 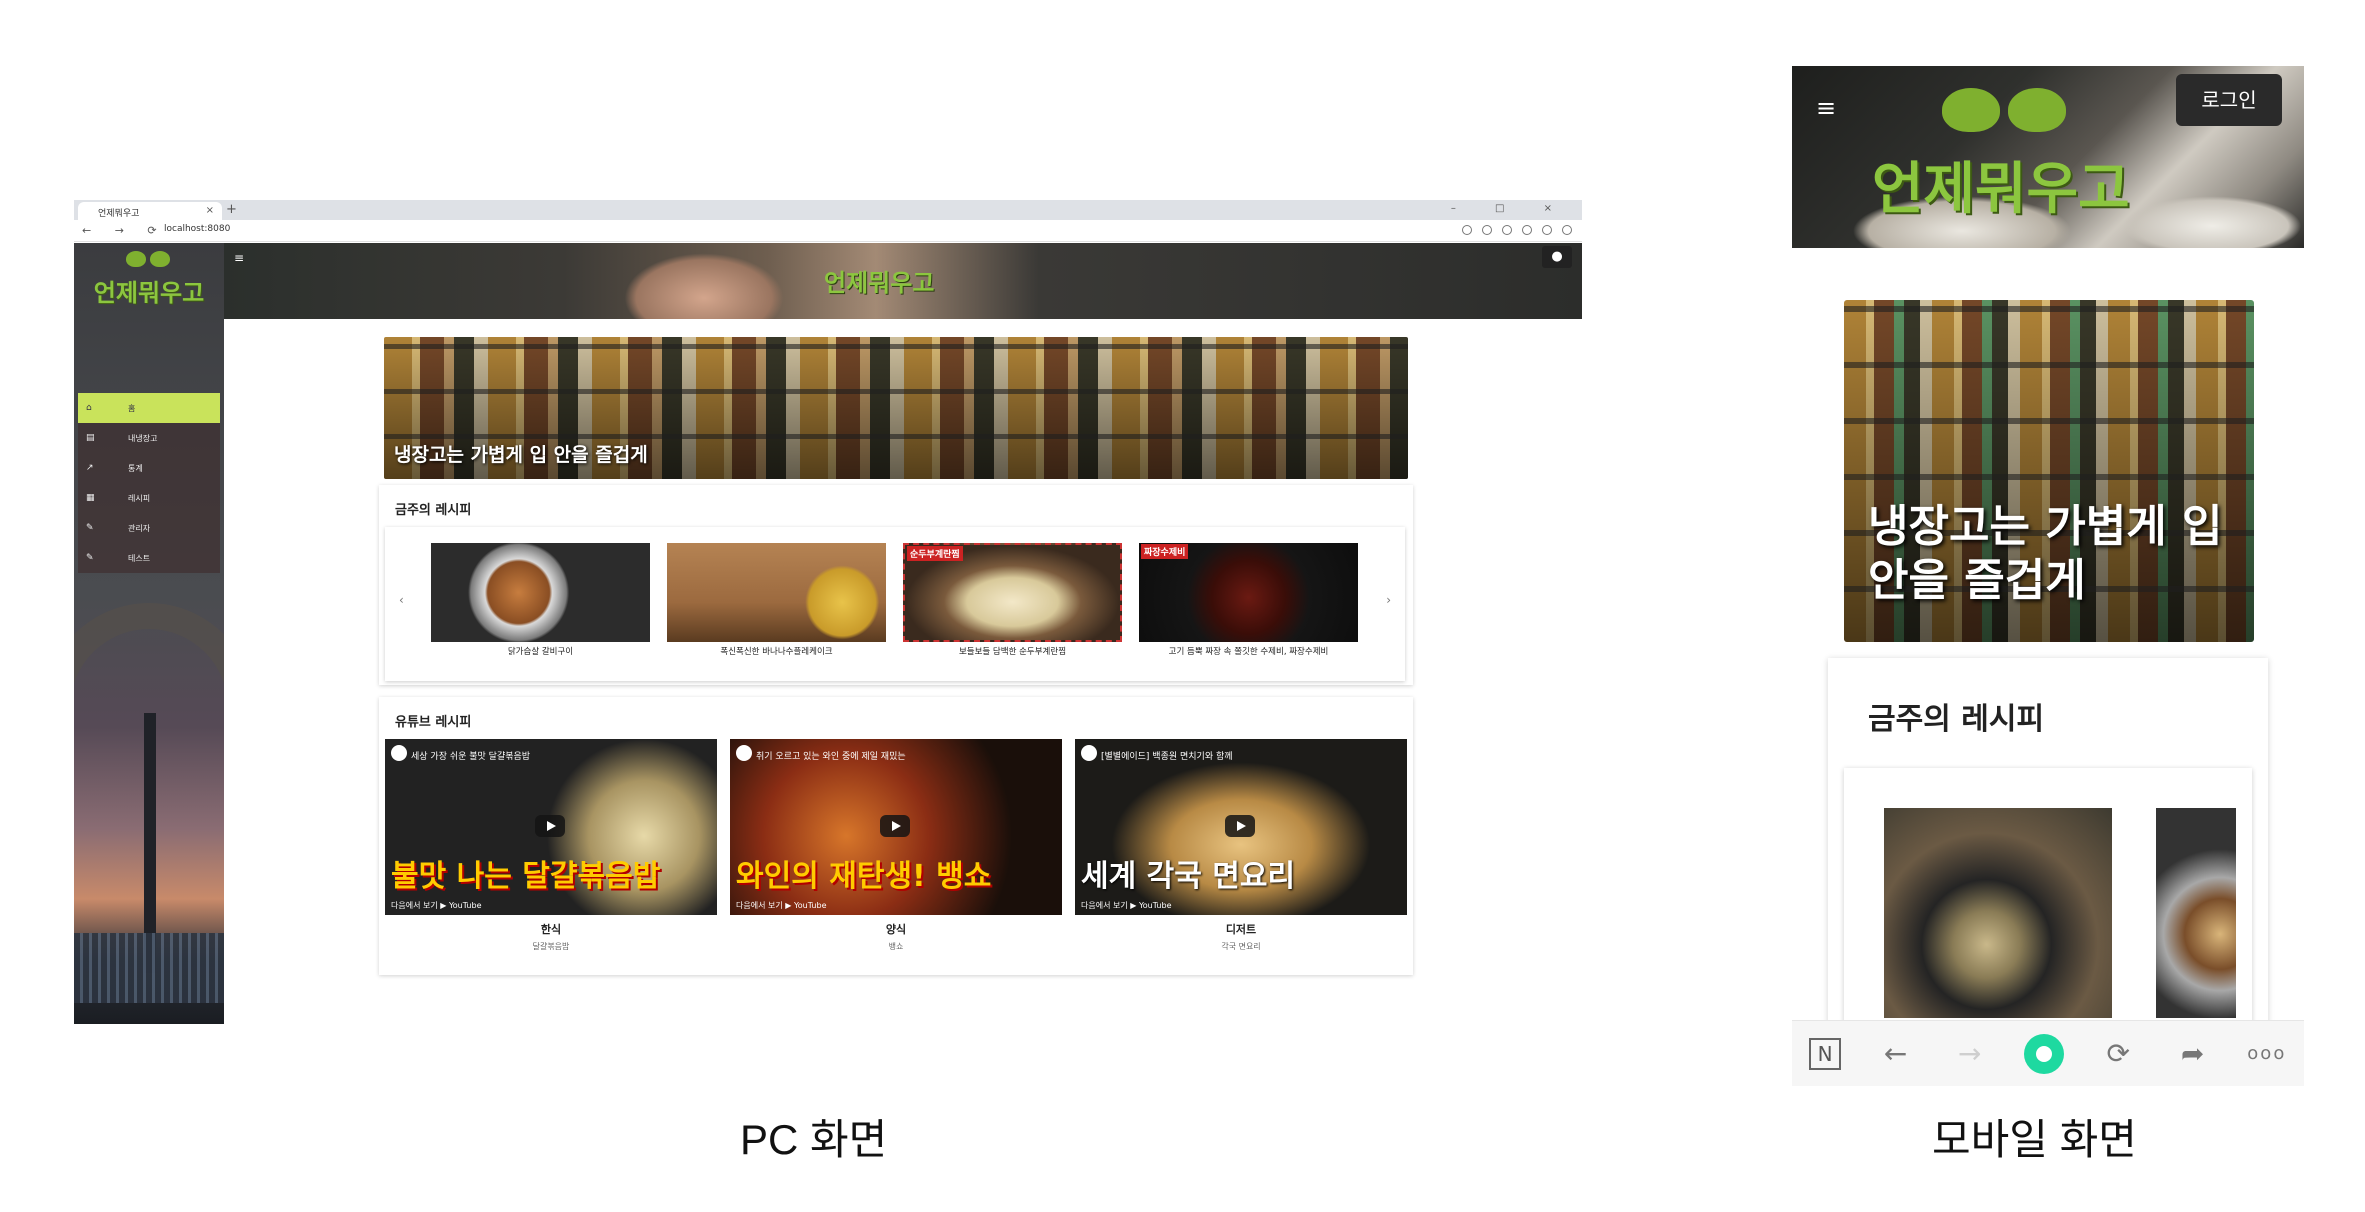 I want to click on sidebar-item-home: ⌂ 홈, so click(x=149, y=408).